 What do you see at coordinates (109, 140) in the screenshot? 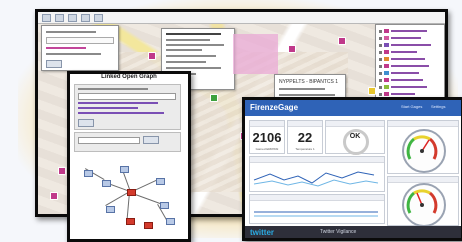
I see `graph-filter-input` at bounding box center [109, 140].